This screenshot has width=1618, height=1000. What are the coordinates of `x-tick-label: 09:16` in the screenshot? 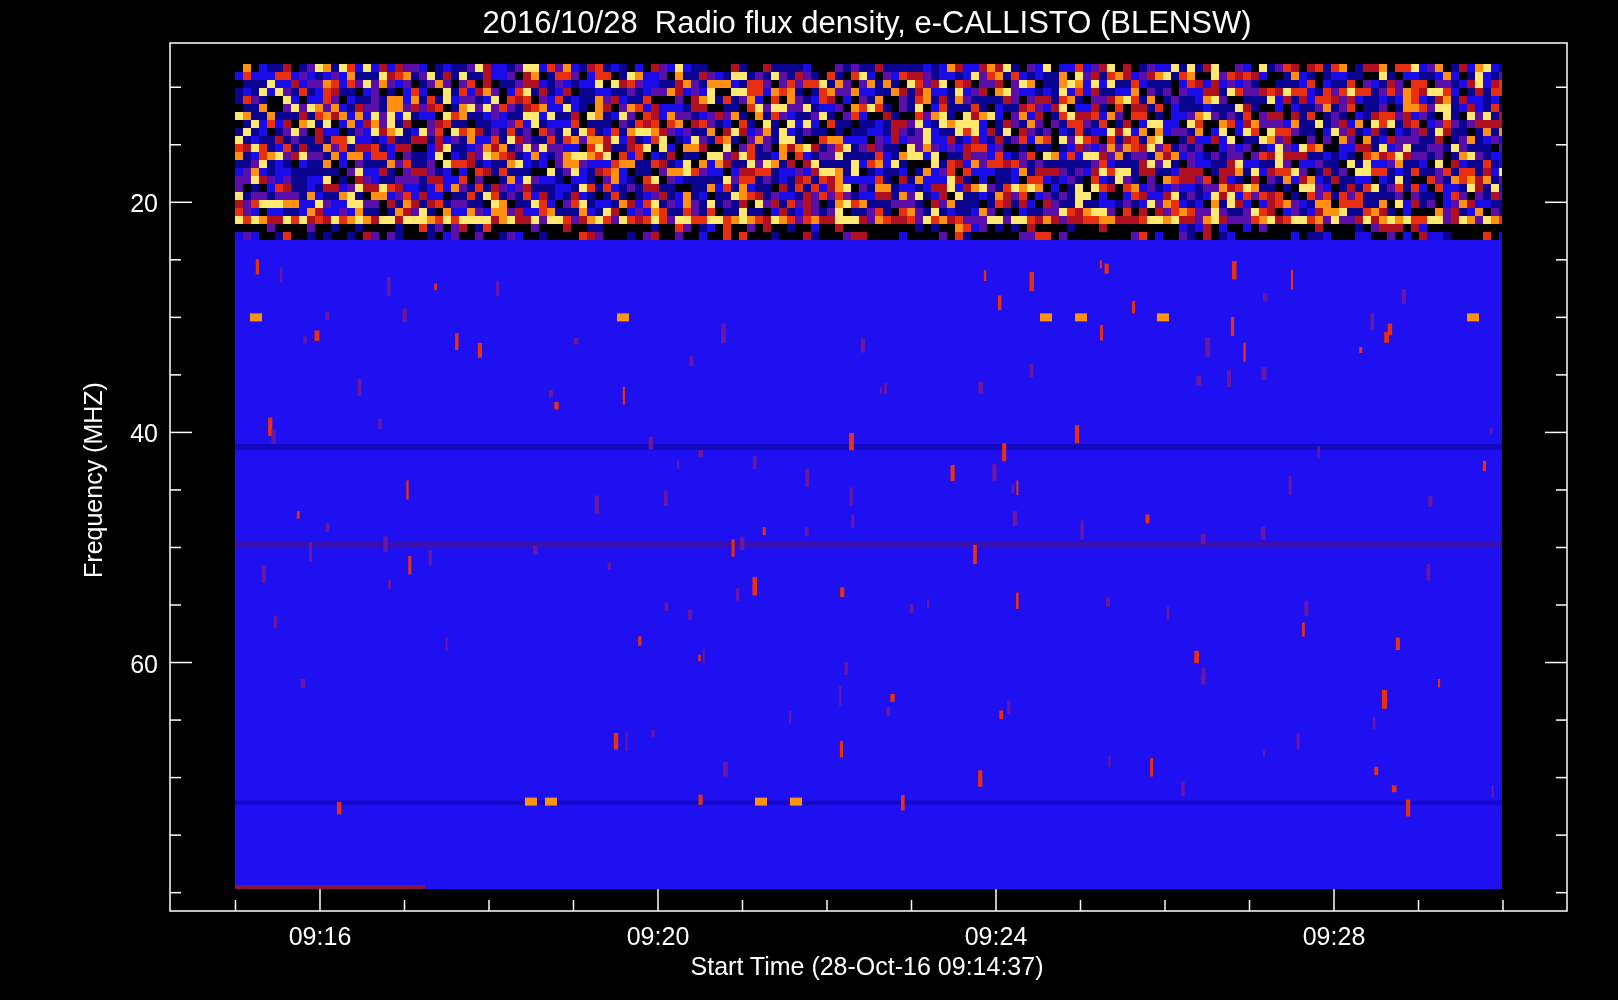 It's located at (320, 936).